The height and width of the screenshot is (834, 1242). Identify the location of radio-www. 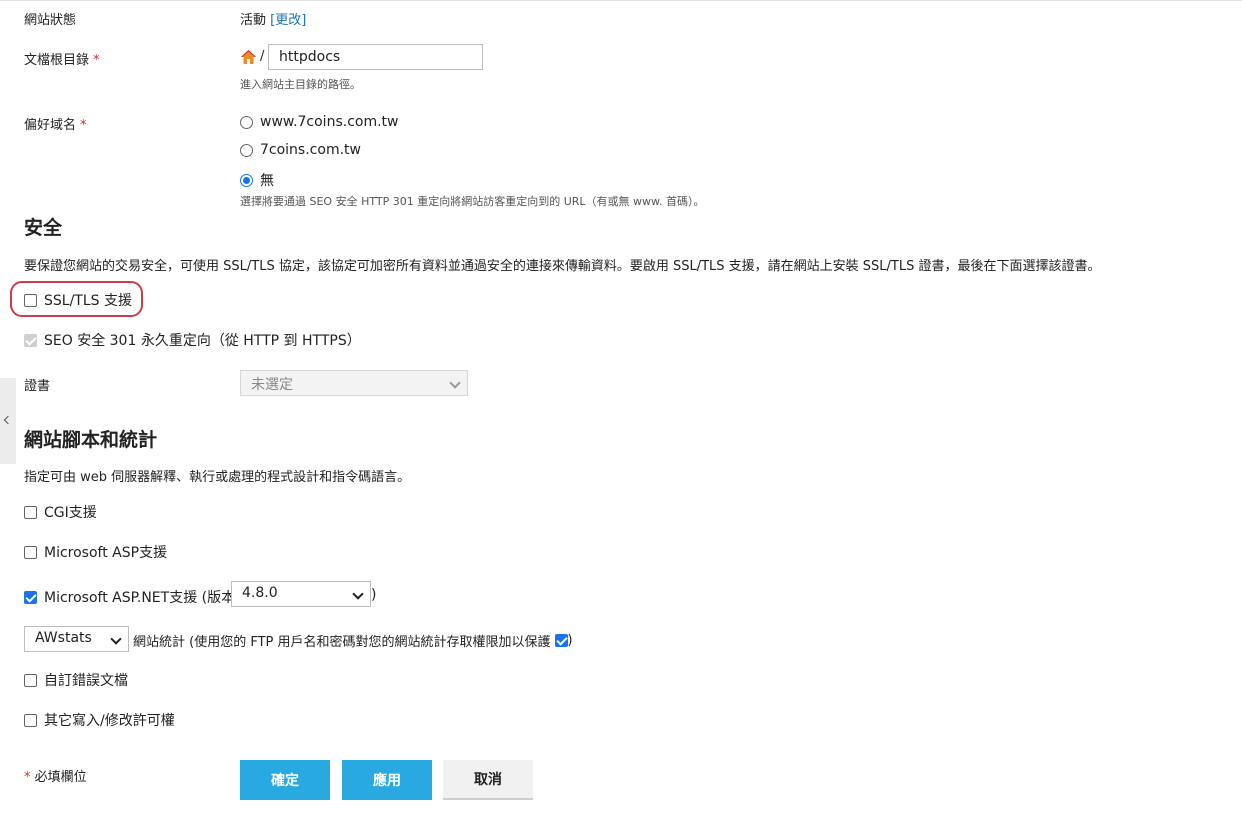
(246, 122).